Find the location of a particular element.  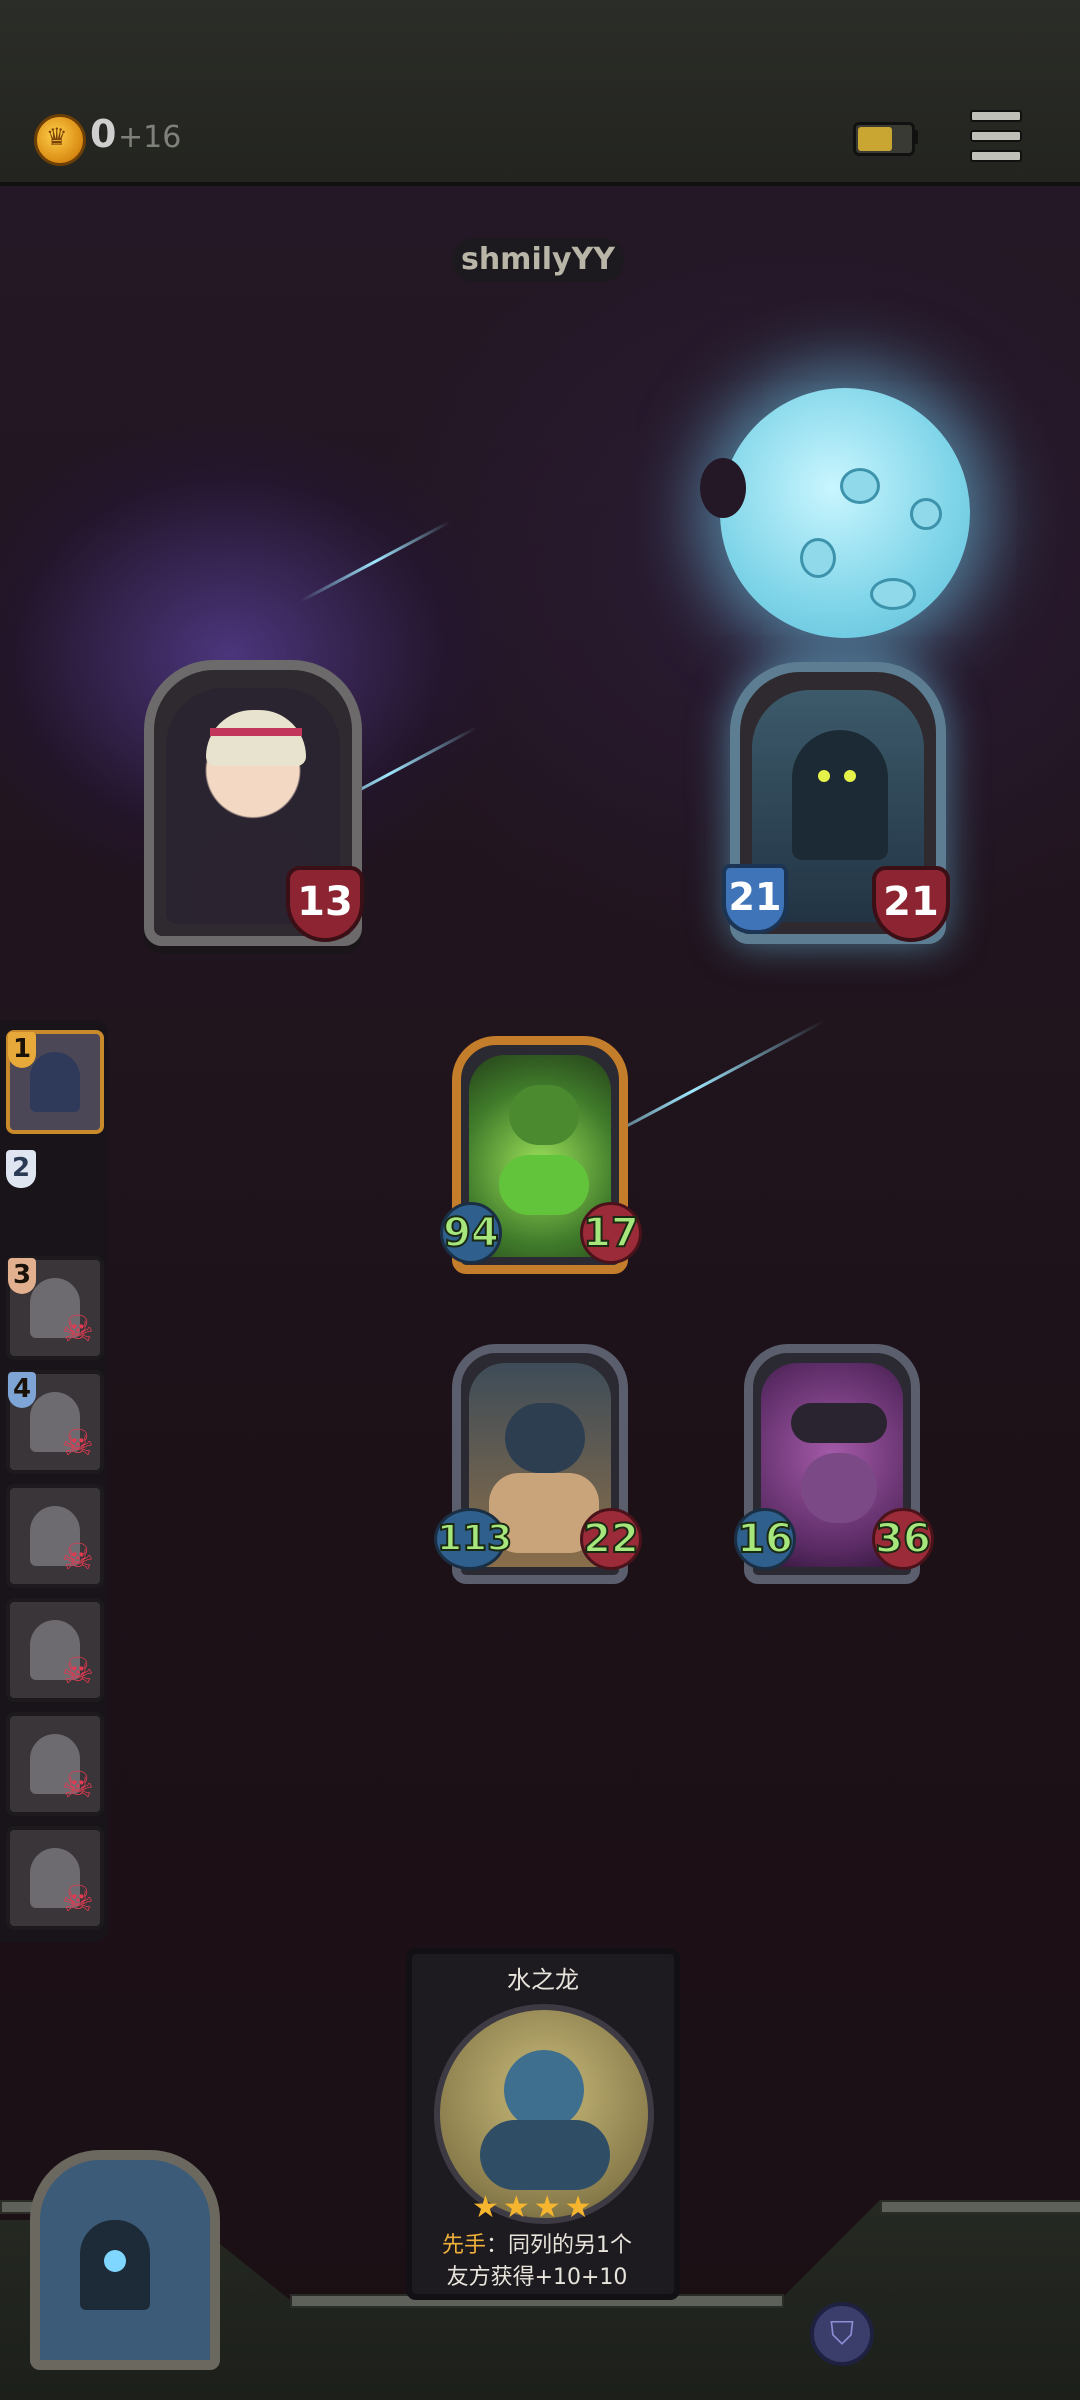

turn-rank: 3 is located at coordinates (22, 1276).